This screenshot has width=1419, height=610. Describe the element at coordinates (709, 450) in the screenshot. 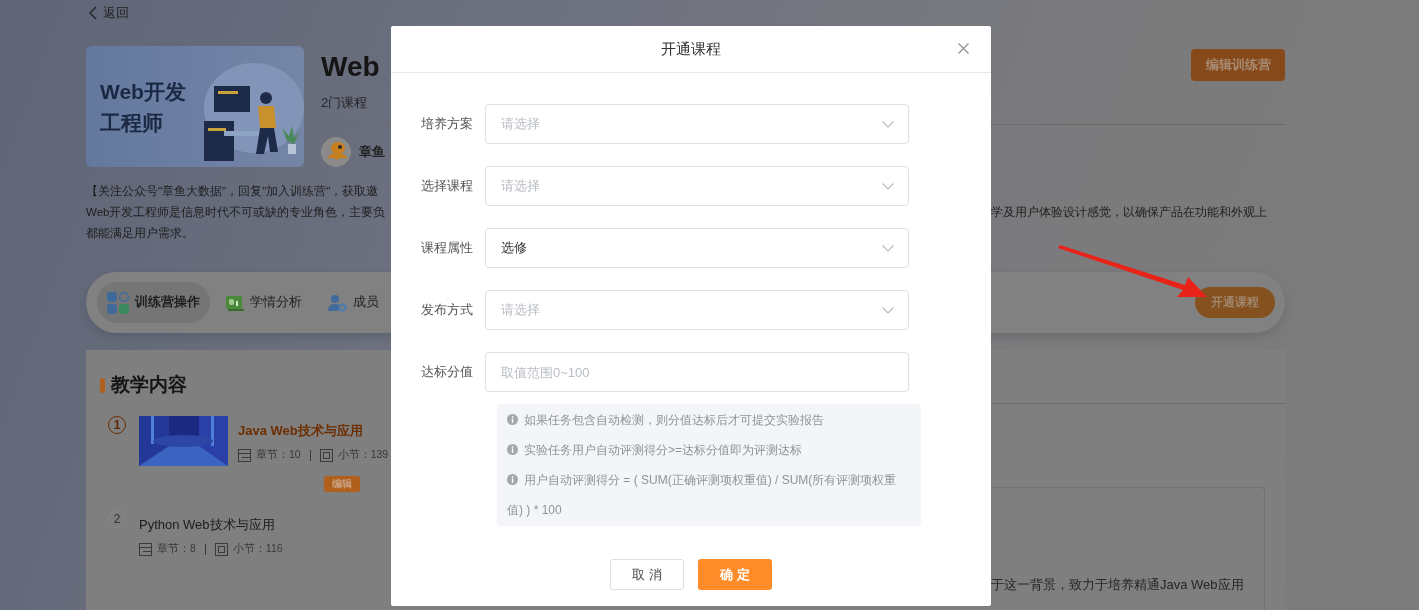

I see `tip-text: 实验任务用户自动评测得分>=达标分值即为评测达标` at that location.